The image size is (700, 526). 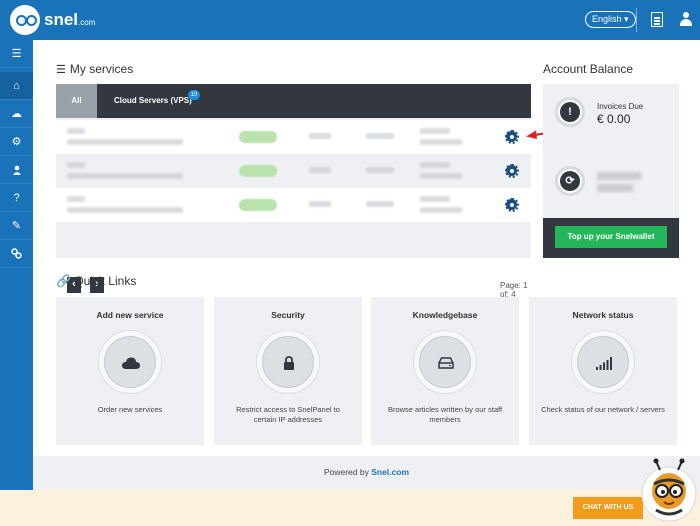 I want to click on help-icon: ?, so click(x=16, y=198).